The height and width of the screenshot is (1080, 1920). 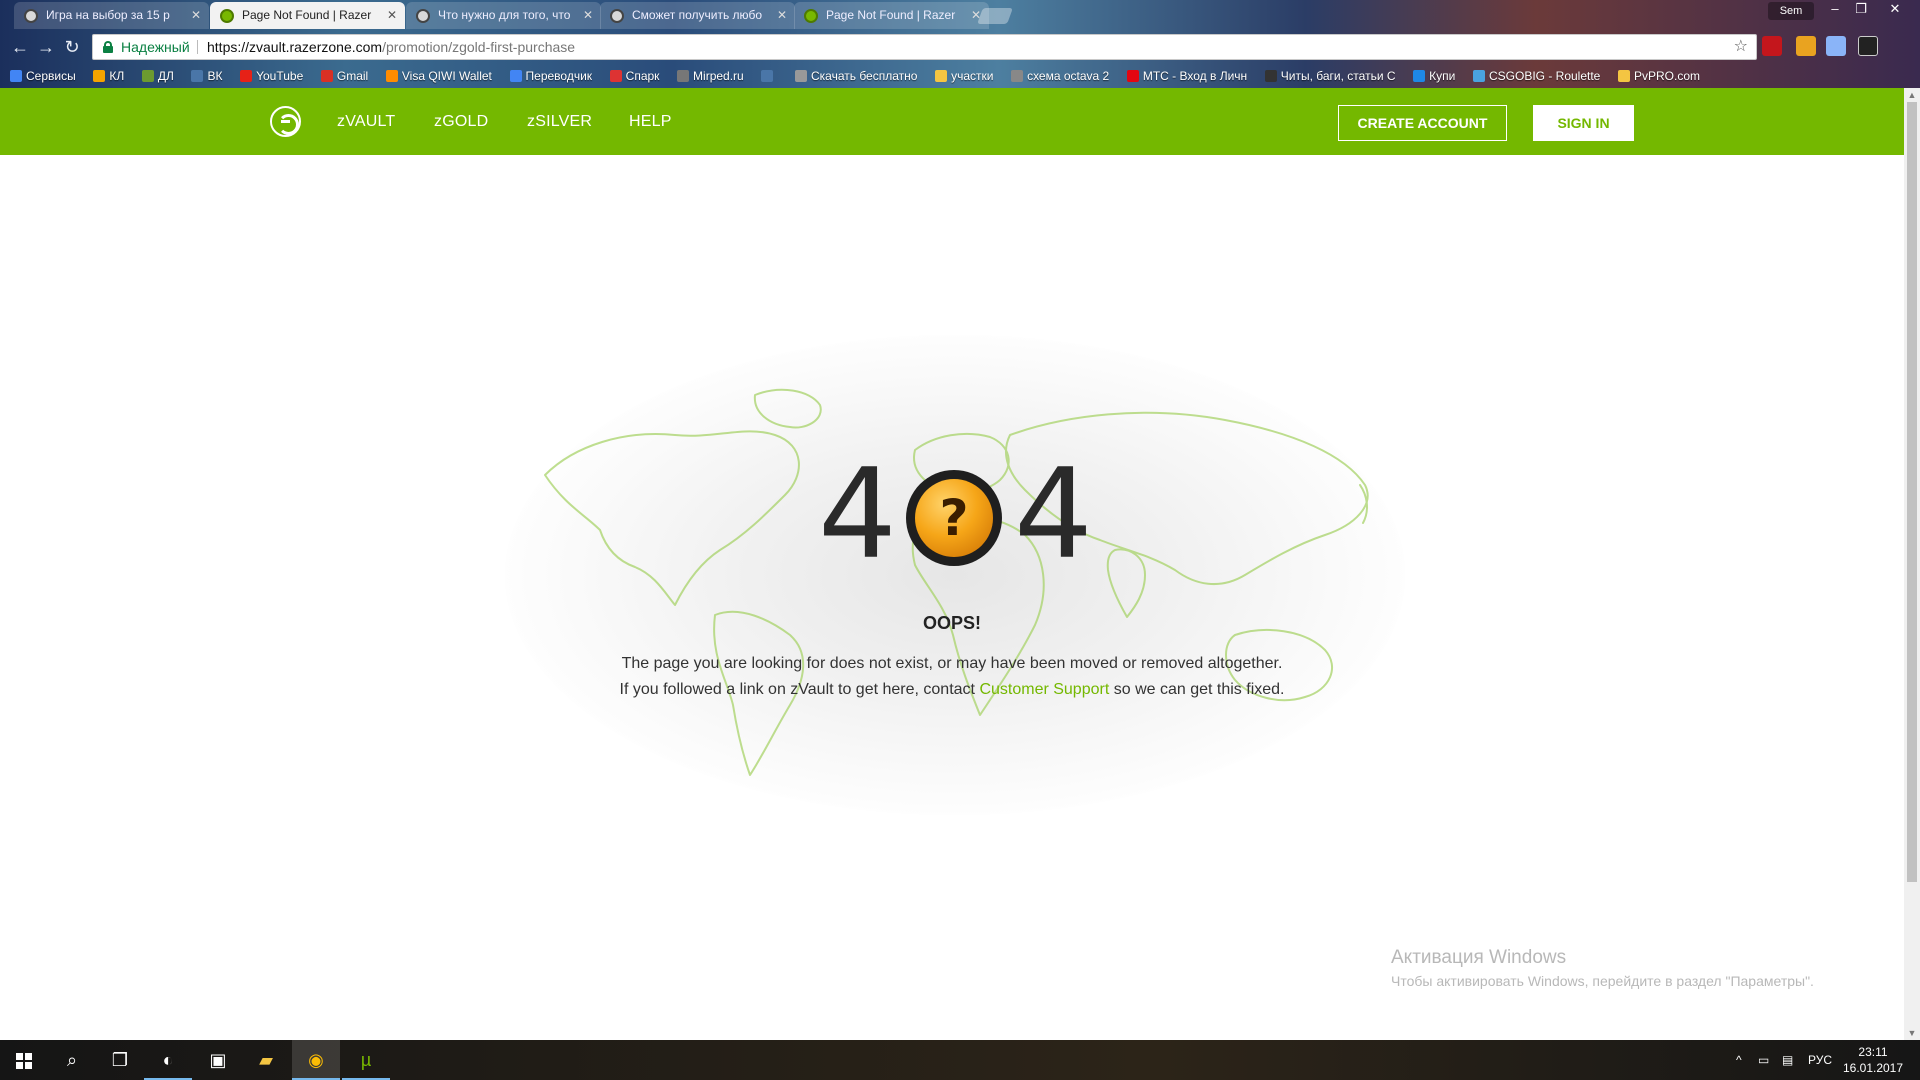 What do you see at coordinates (1422, 123) in the screenshot?
I see `create-account-button: CREATE ACCOUNT` at bounding box center [1422, 123].